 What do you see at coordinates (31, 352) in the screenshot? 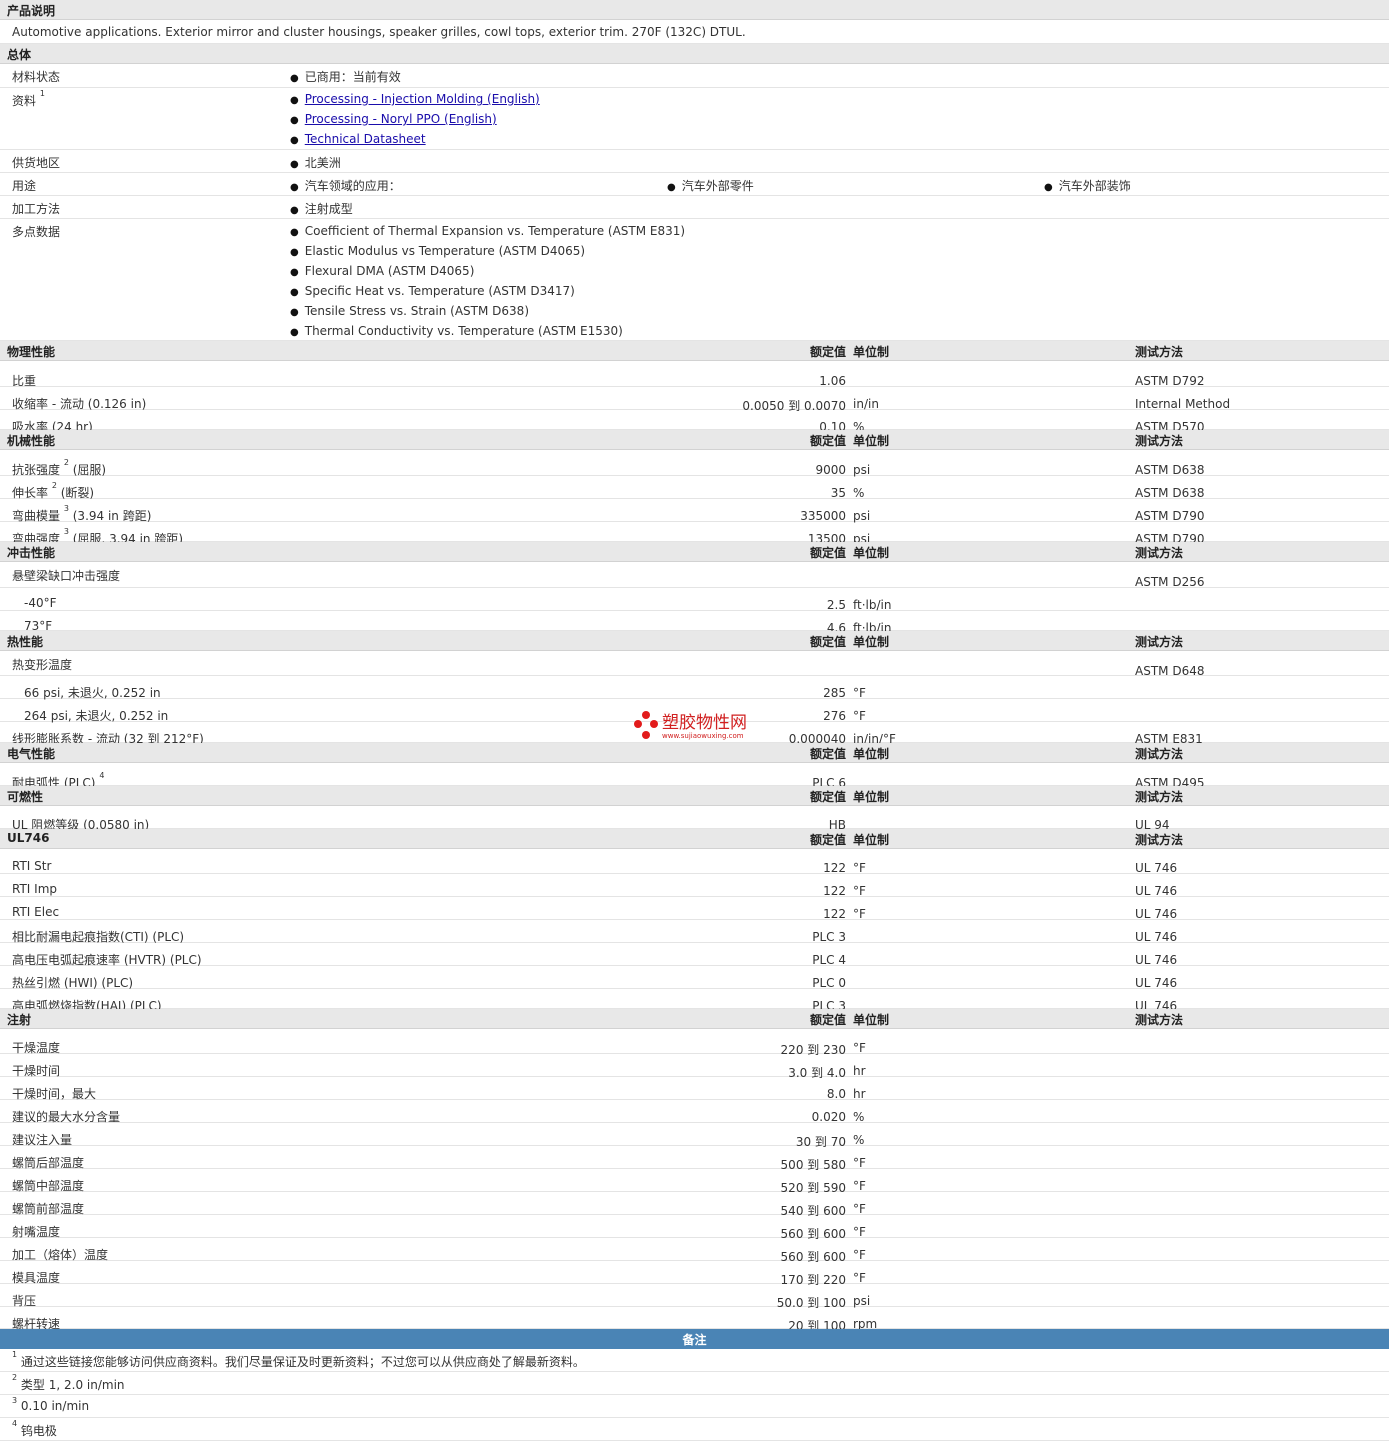
I see `section-title: 物理性能` at bounding box center [31, 352].